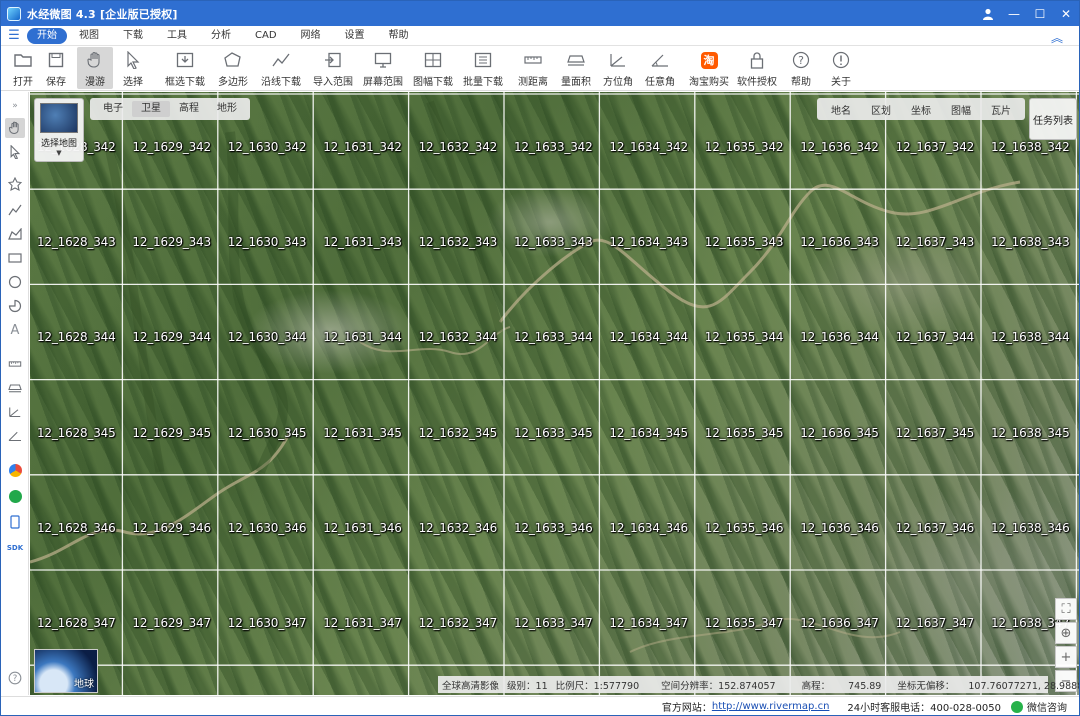 Image resolution: width=1080 pixels, height=716 pixels. I want to click on pan-button: 漫游, so click(95, 68).